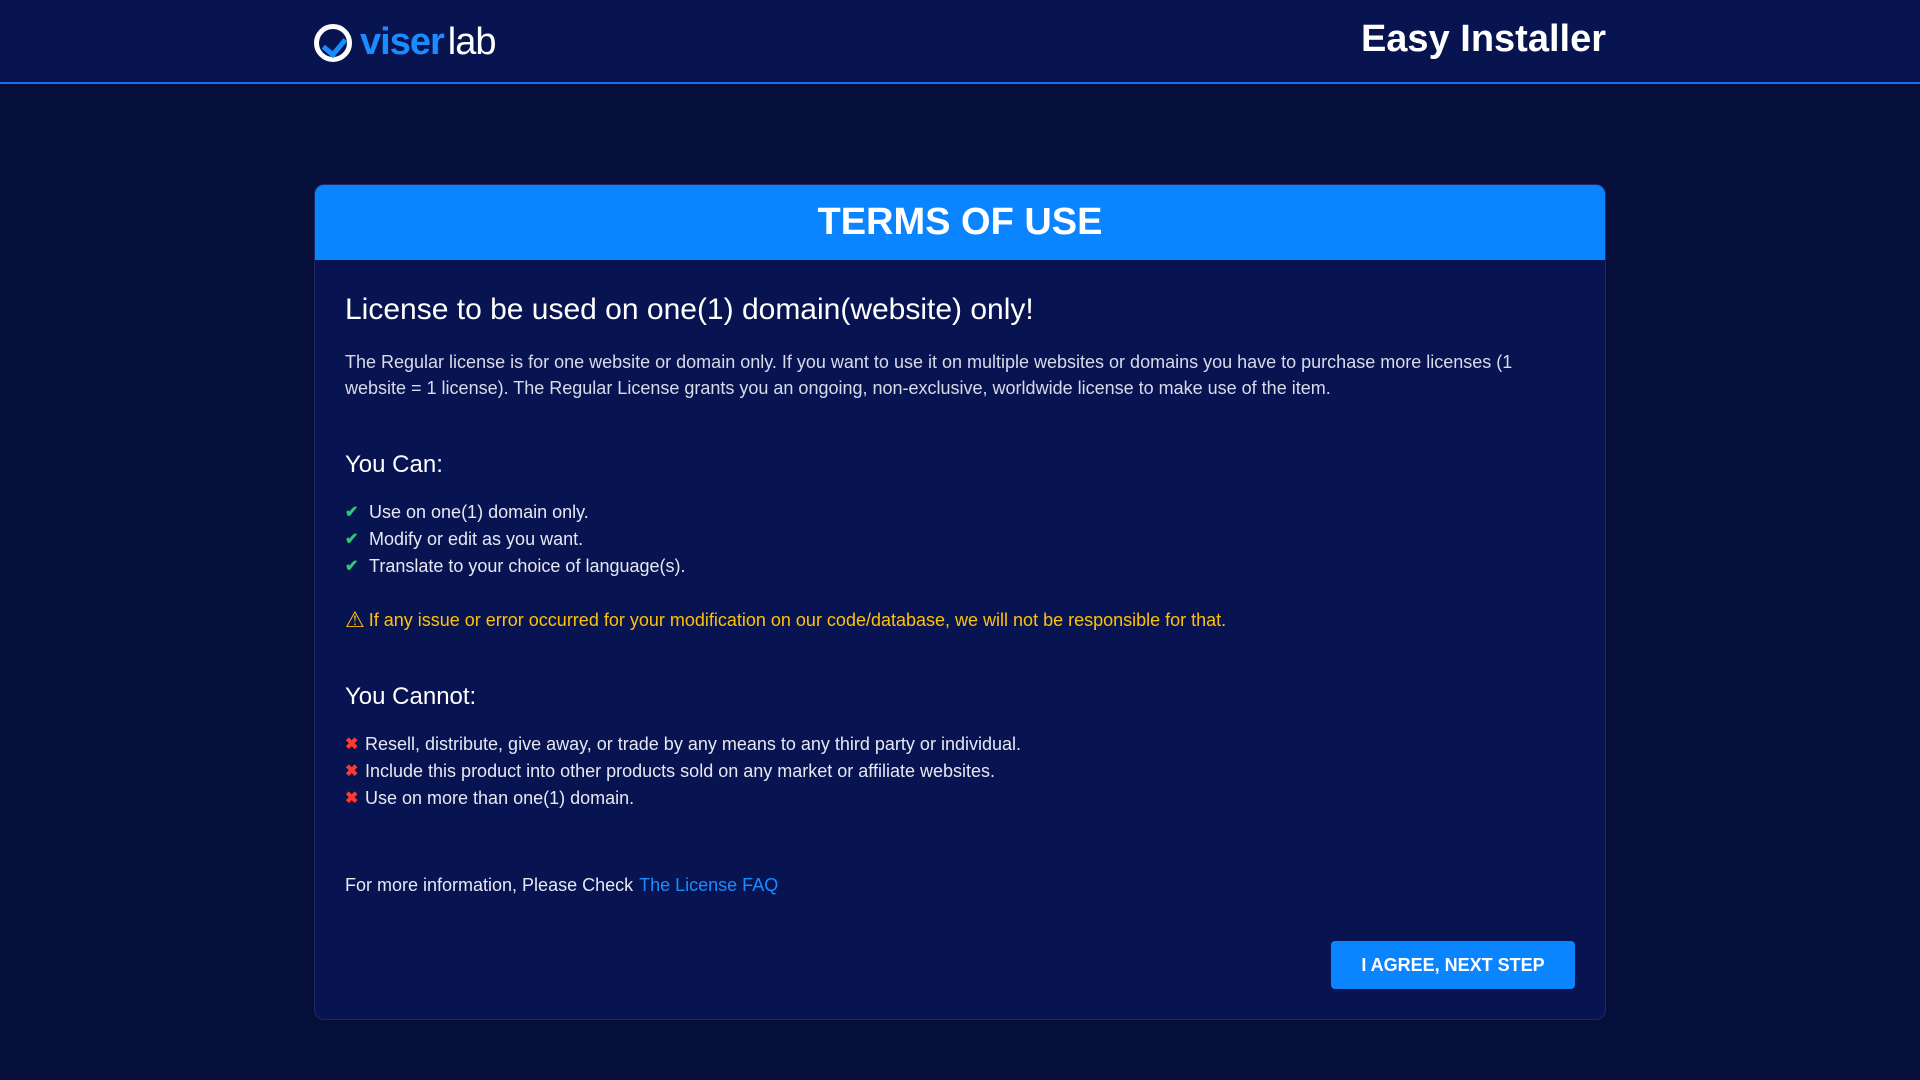 This screenshot has height=1080, width=1920. What do you see at coordinates (472, 42) in the screenshot?
I see `logo-text-lab: lab` at bounding box center [472, 42].